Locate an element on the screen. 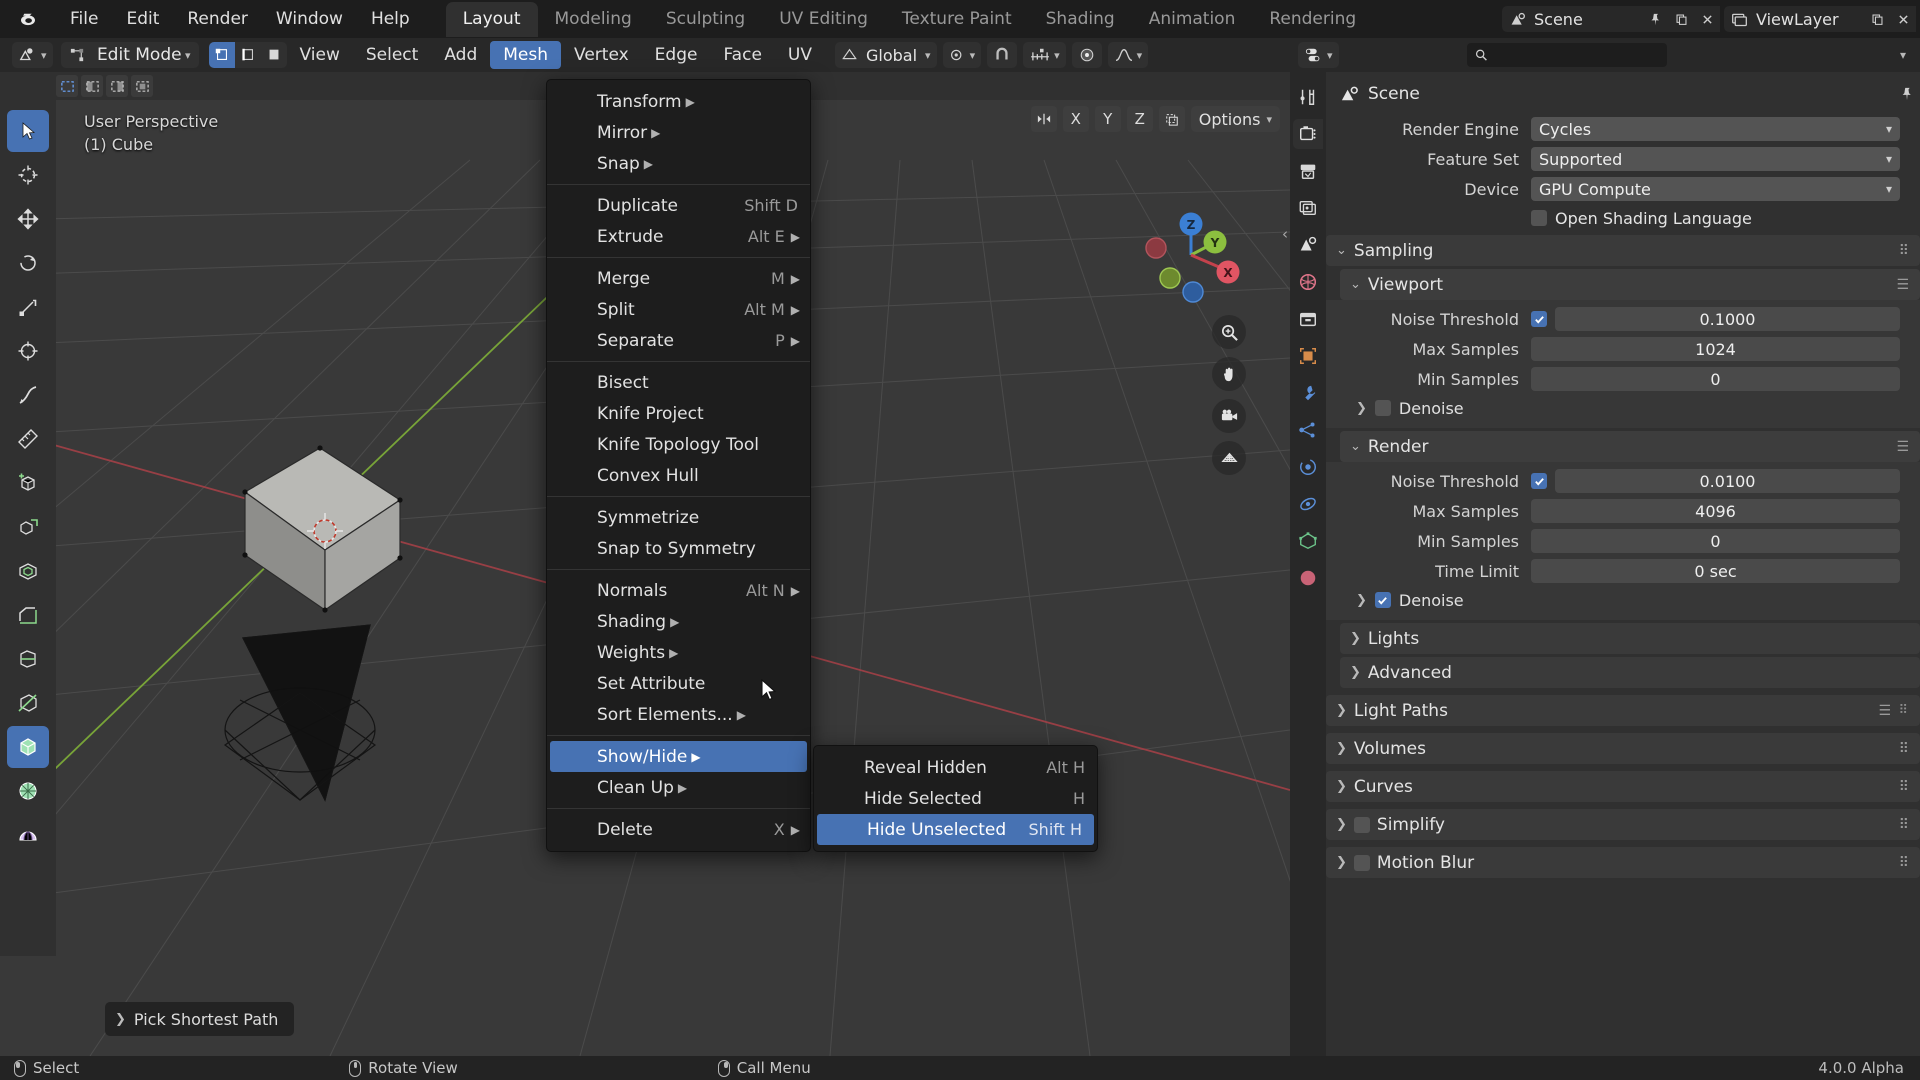 This screenshot has height=1080, width=1920. remove-scene-x-icon is located at coordinates (1707, 19).